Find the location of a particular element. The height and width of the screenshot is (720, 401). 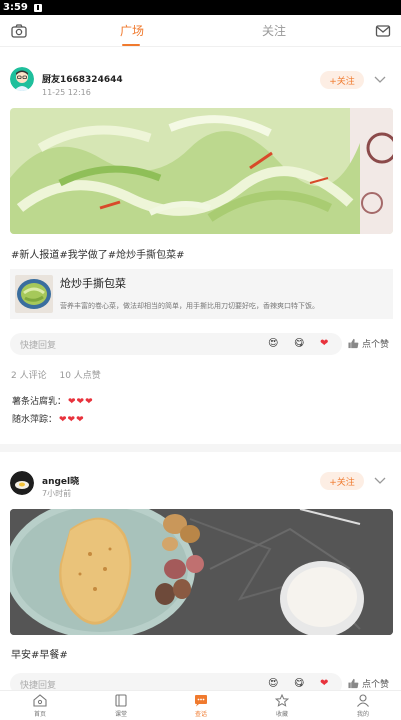

bottom-nav: 首页 课堂 查话 收藏 我的 is located at coordinates (200, 705).